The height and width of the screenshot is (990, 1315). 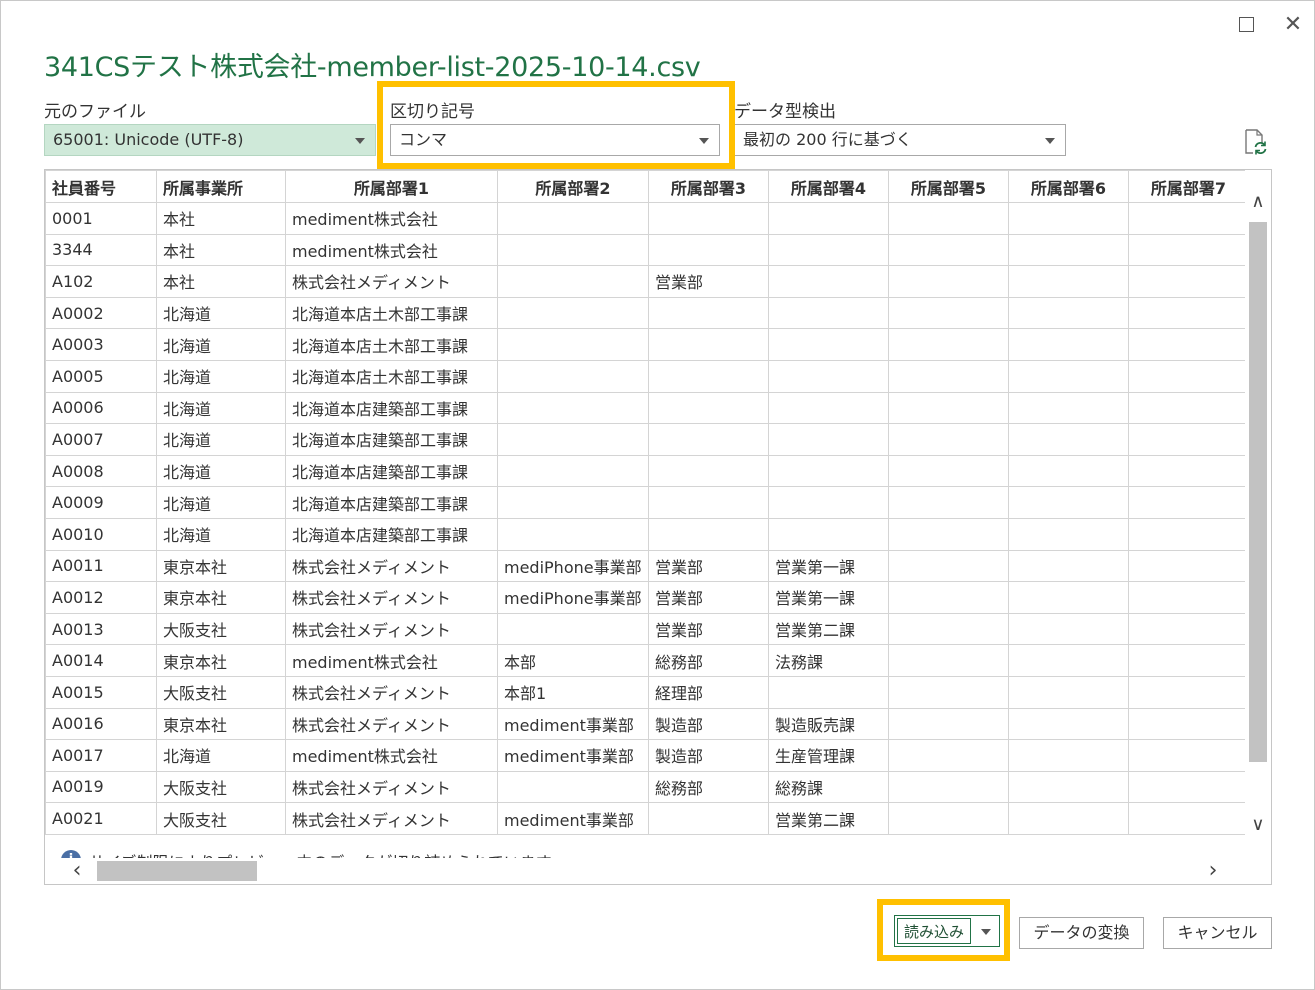 I want to click on chevron-right-icon: ›, so click(x=1213, y=871).